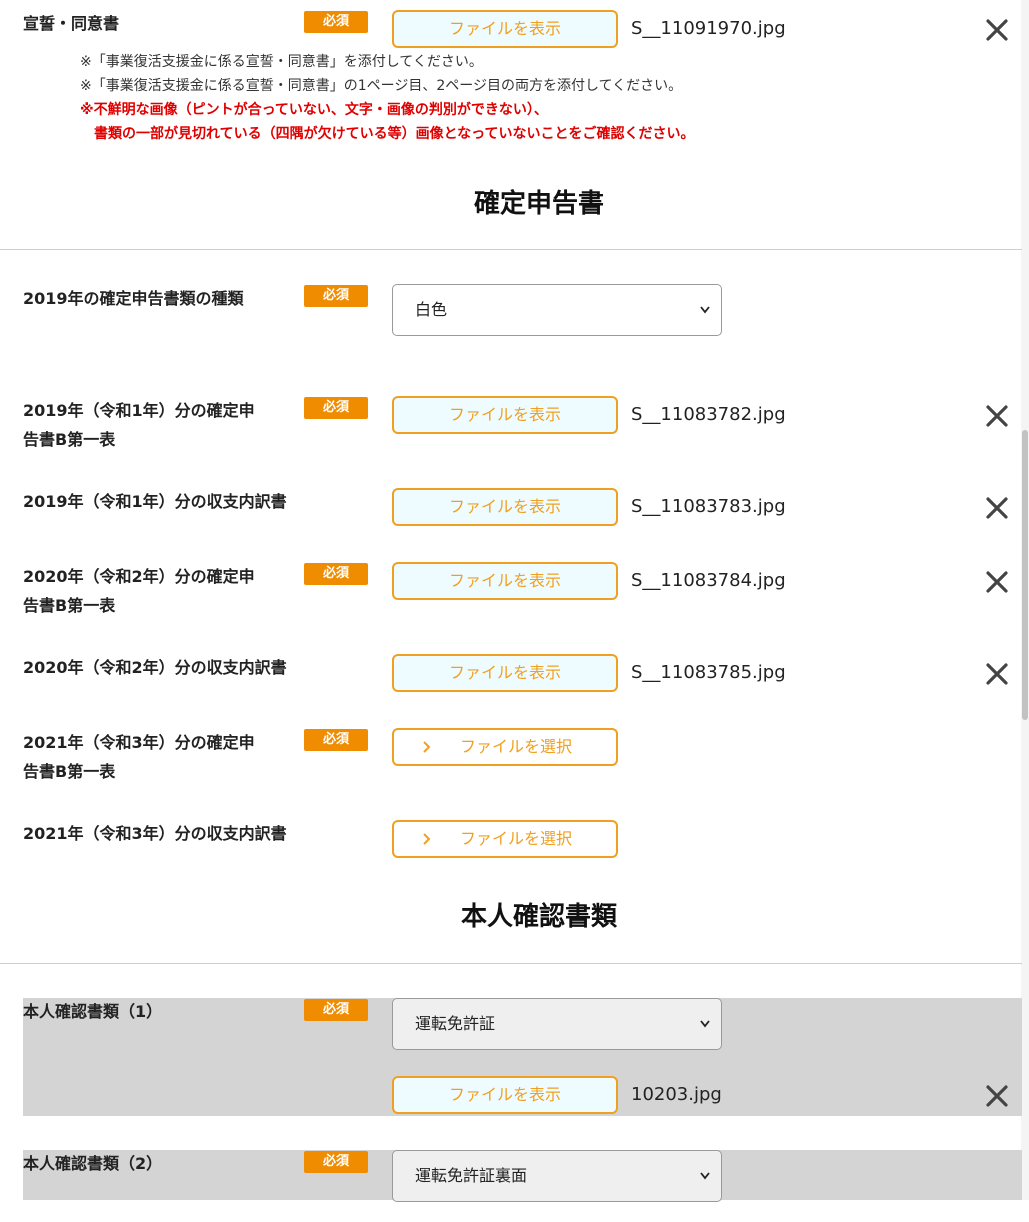  I want to click on tax-row-5-select-file-label: ファイルを選択, so click(515, 746).